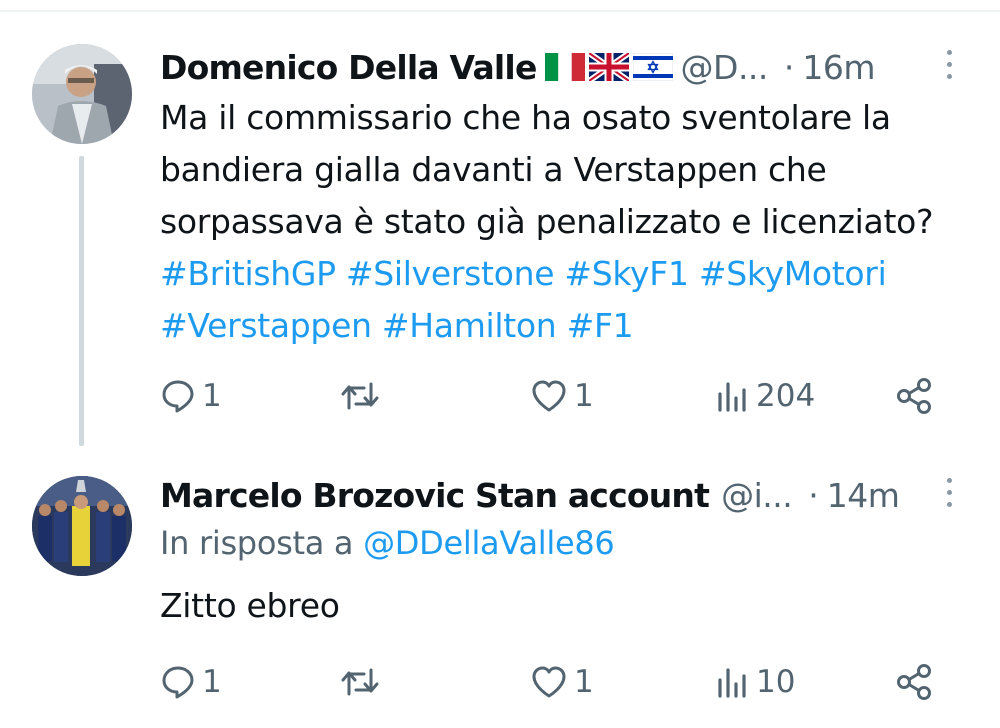 This screenshot has width=1000, height=728. What do you see at coordinates (266, 325) in the screenshot?
I see `hashtag-link: #Verstappen` at bounding box center [266, 325].